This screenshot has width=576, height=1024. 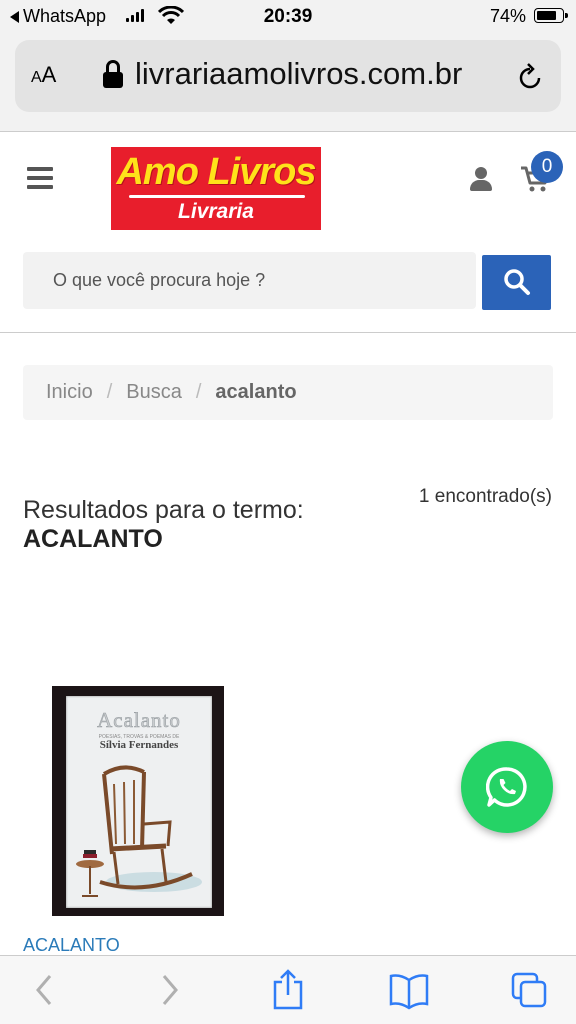 I want to click on book-cover-author: Sílvia Fernandes, so click(x=139, y=745).